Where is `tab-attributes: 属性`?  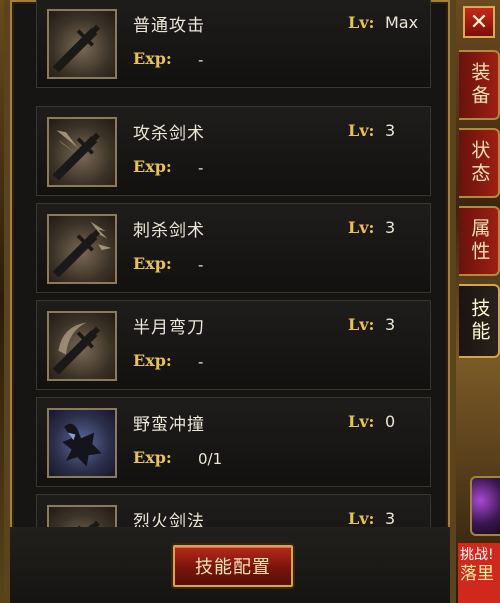 tab-attributes: 属性 is located at coordinates (479, 241).